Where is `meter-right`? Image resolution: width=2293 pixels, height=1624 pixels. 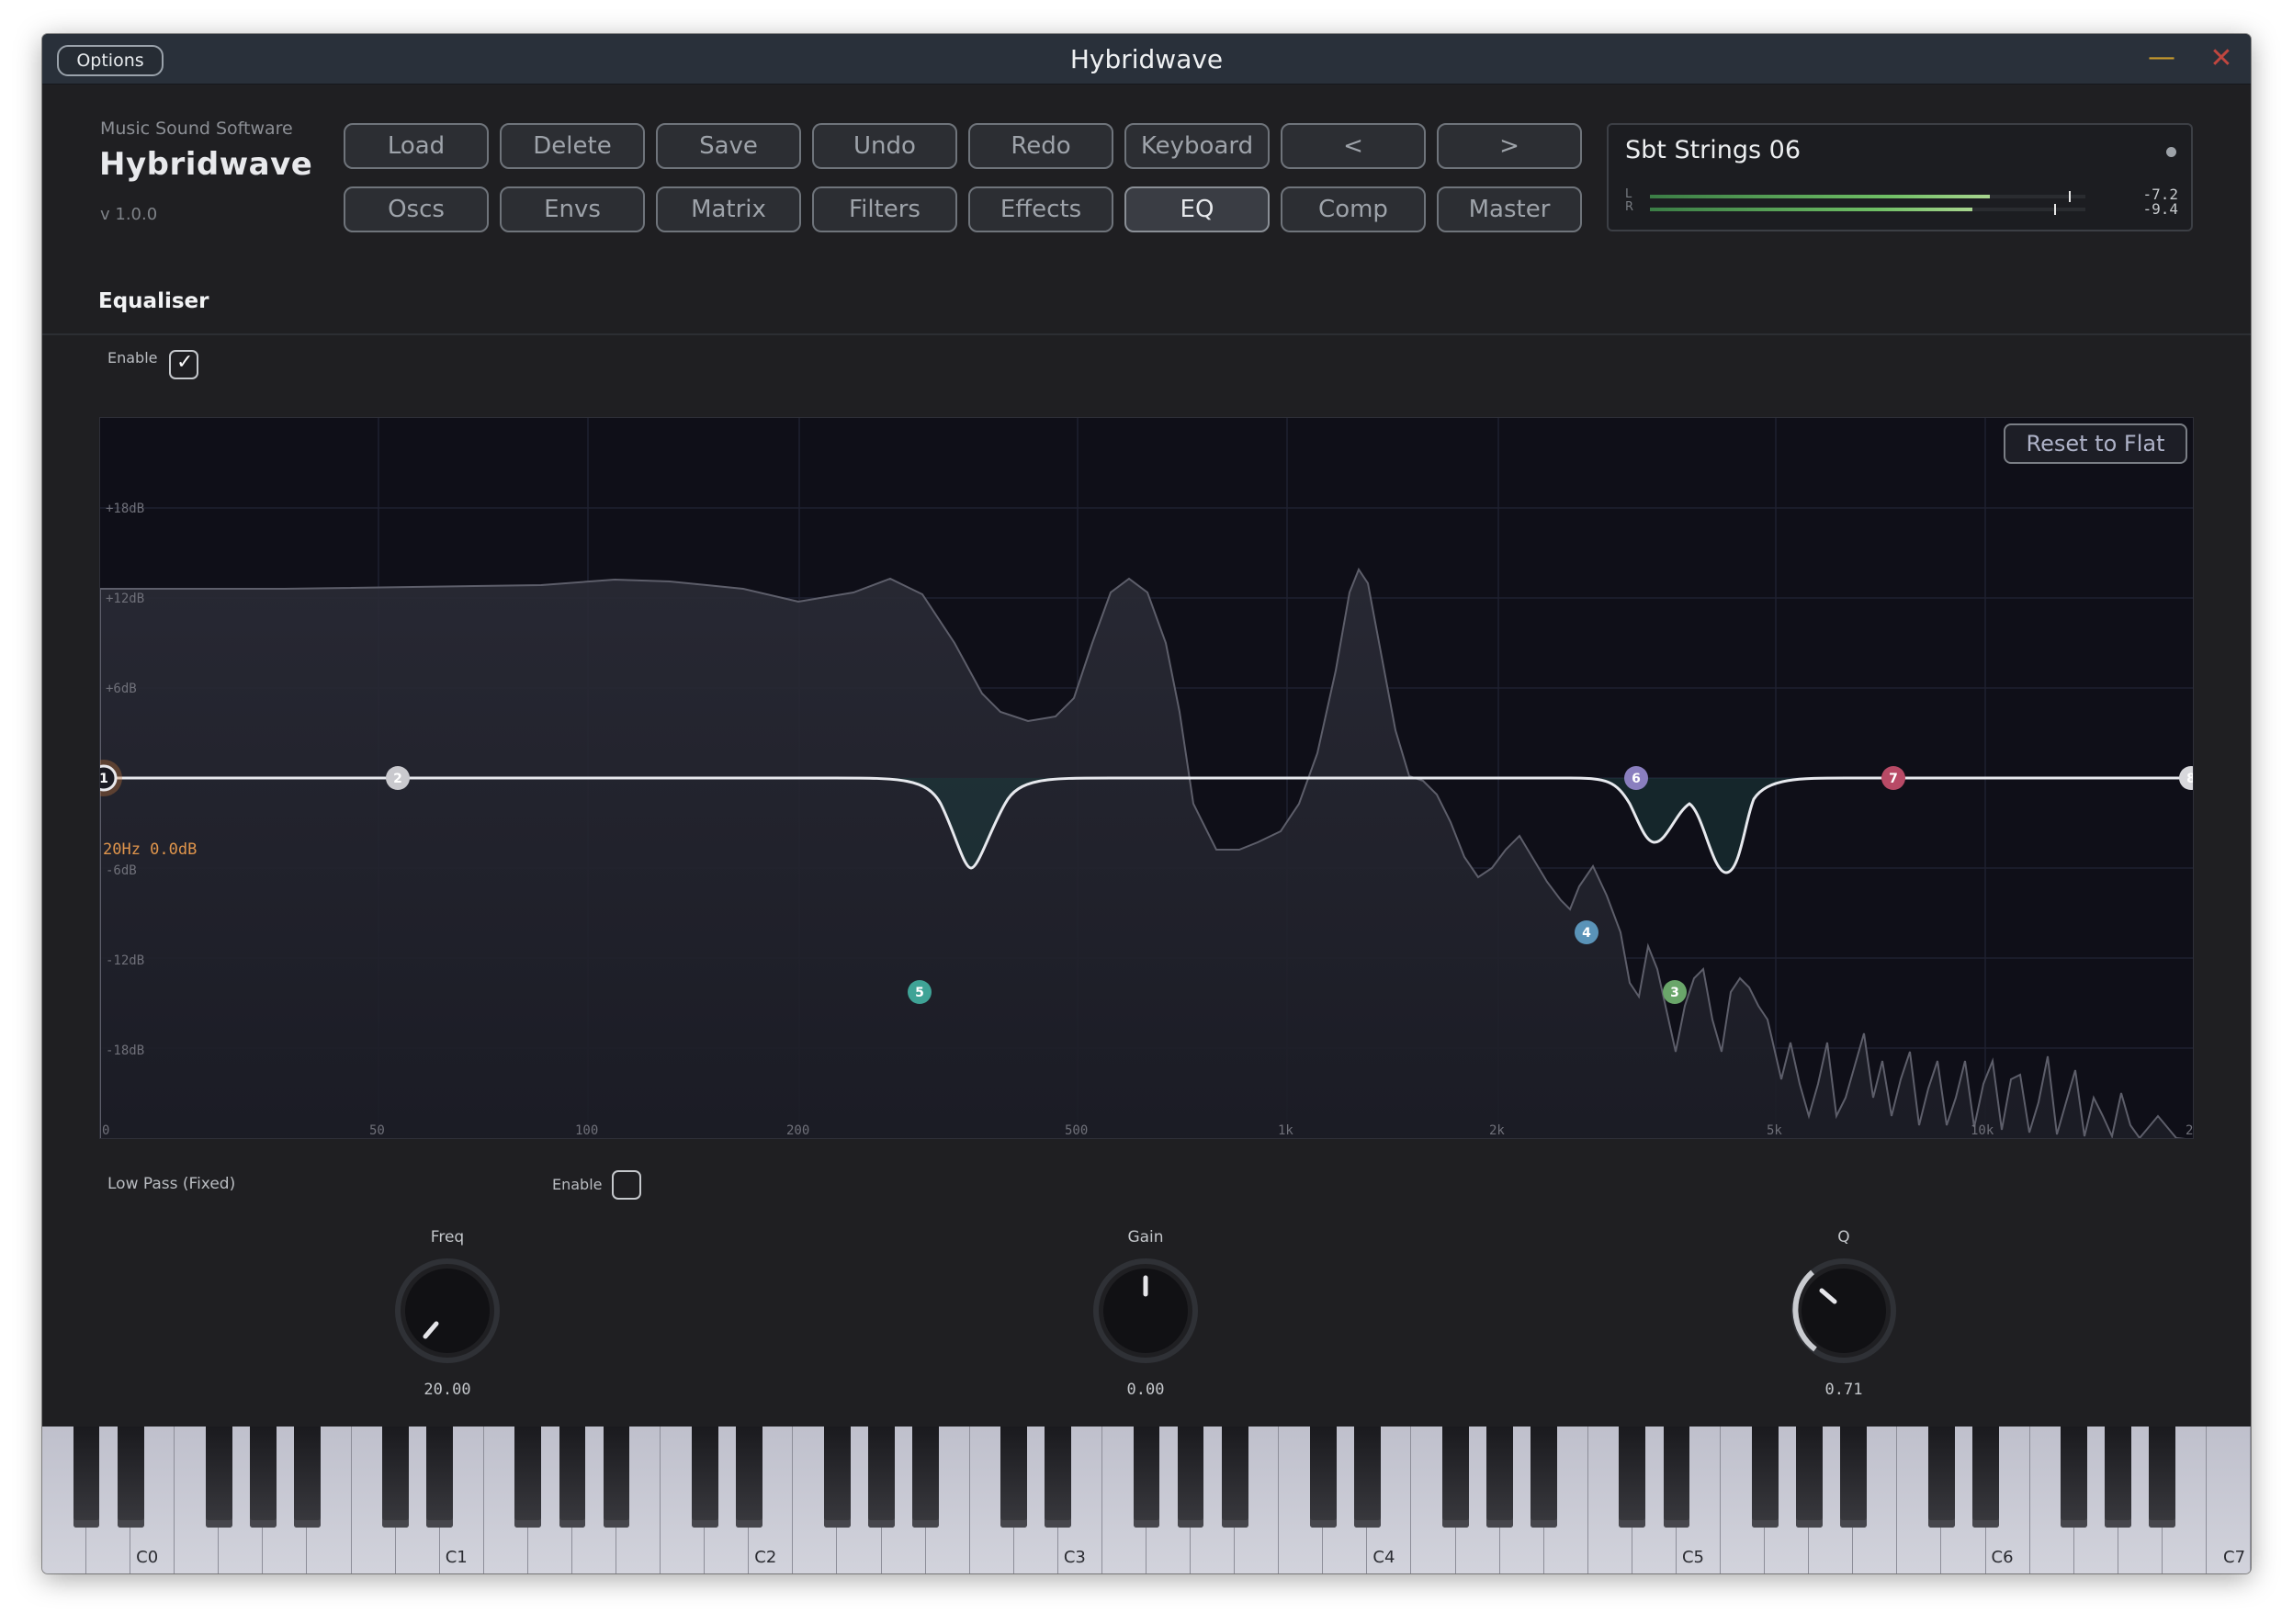
meter-right is located at coordinates (1867, 209).